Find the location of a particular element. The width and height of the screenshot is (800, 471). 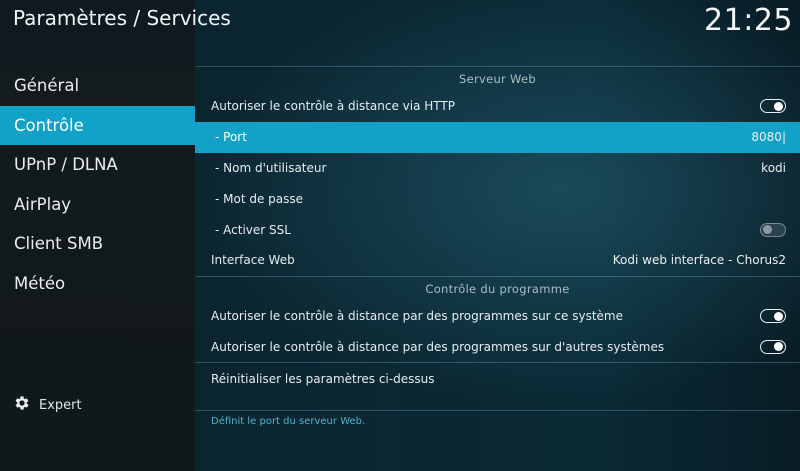

sidebar-item-general: Général is located at coordinates (97, 86).